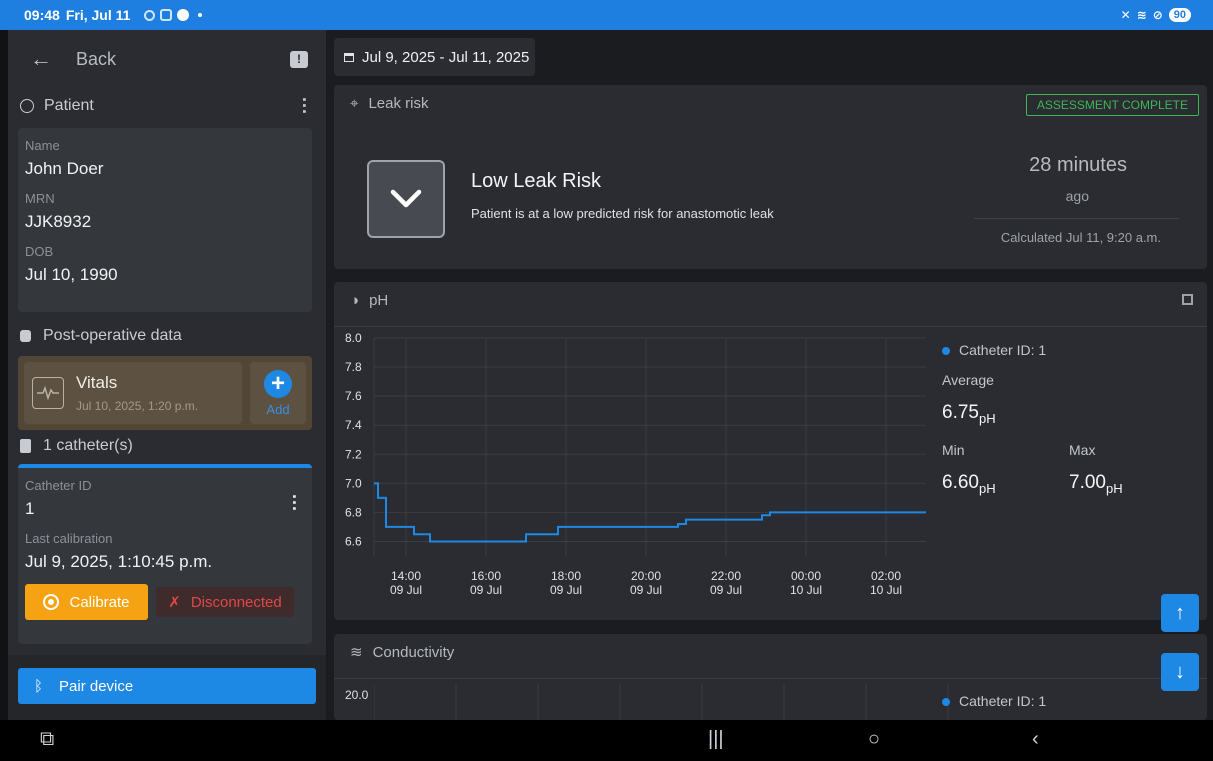 The width and height of the screenshot is (1213, 761). What do you see at coordinates (353, 512) in the screenshot?
I see `y-tick-label: 6.8` at bounding box center [353, 512].